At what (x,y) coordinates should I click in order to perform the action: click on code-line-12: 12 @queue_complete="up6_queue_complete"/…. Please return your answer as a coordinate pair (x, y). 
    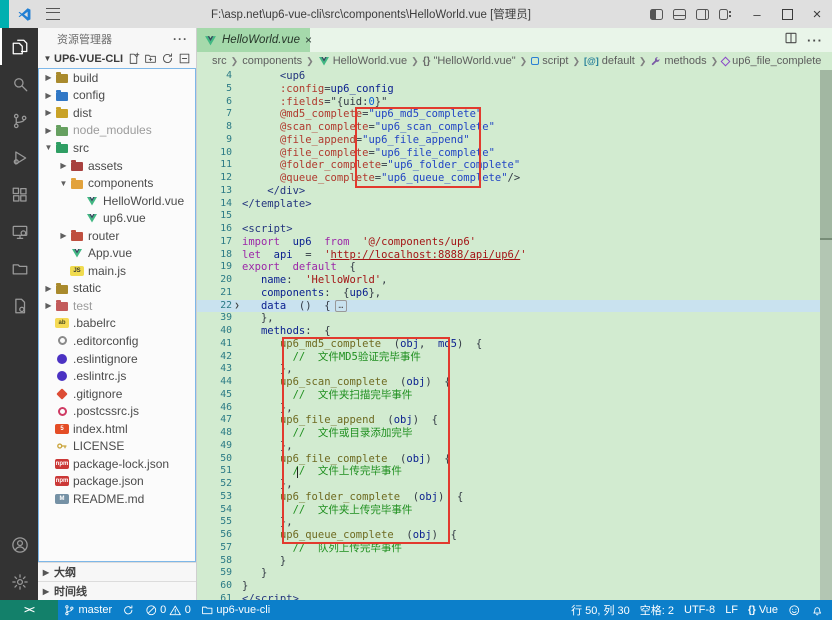
    Looking at the image, I should click on (514, 178).